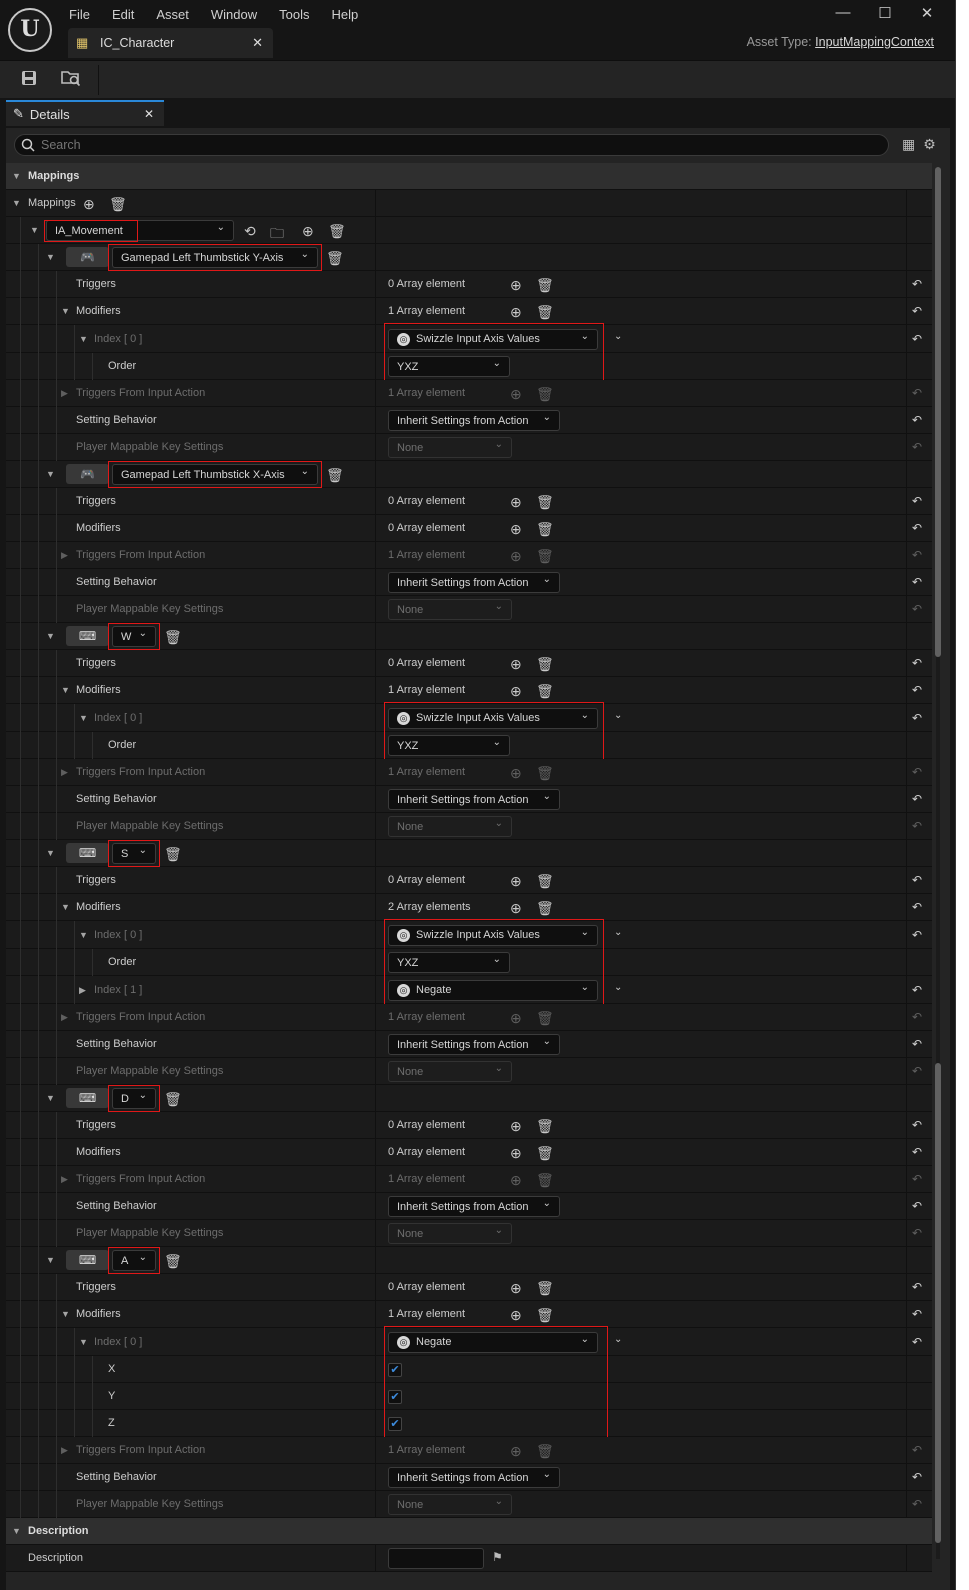  What do you see at coordinates (234, 14) in the screenshot?
I see `menu-window: Window` at bounding box center [234, 14].